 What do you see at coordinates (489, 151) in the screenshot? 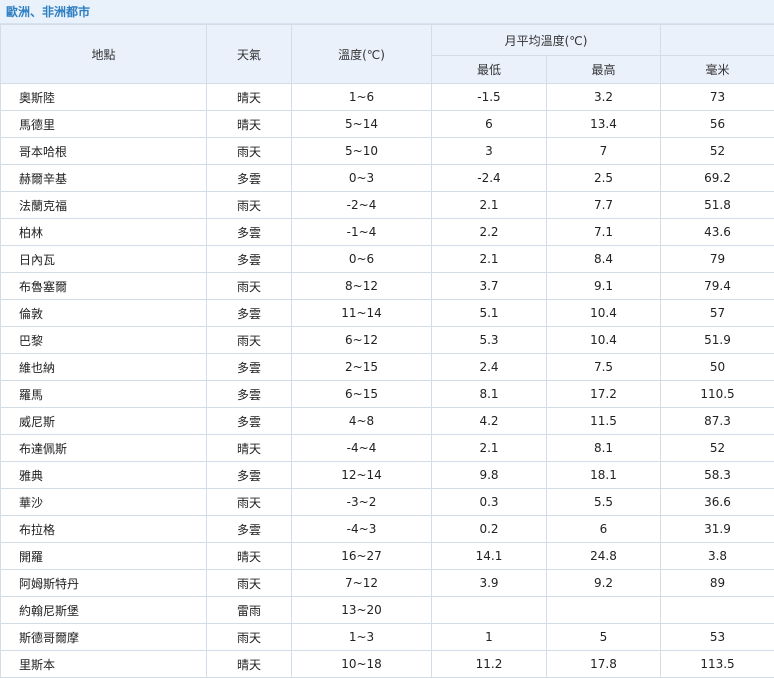
I see `cell-min: 3` at bounding box center [489, 151].